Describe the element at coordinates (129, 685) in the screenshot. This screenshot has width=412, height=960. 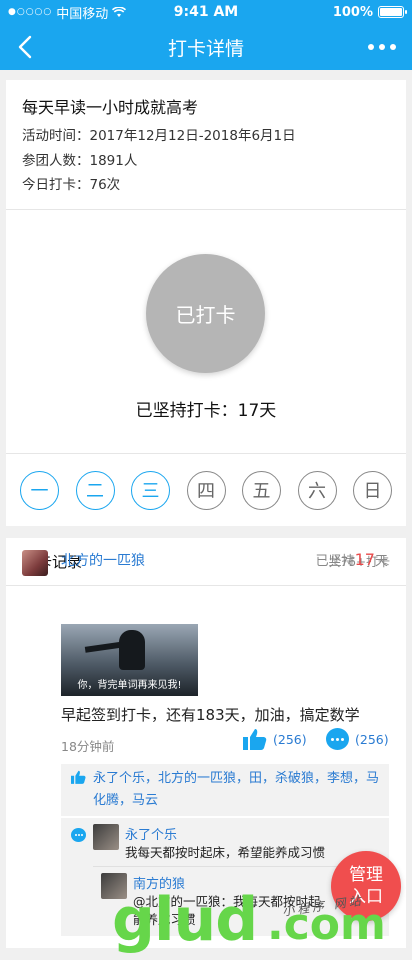
I see `photo-caption: 你，背完单词再来见我!` at that location.